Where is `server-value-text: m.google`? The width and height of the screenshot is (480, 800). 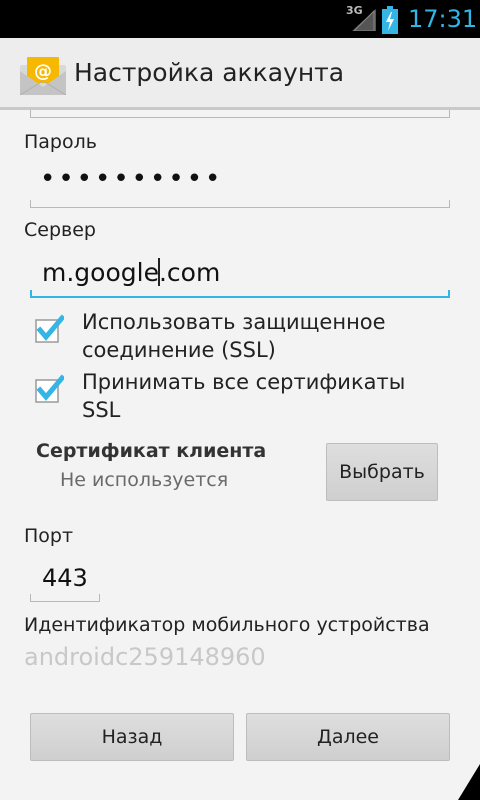 server-value-text: m.google is located at coordinates (100, 272).